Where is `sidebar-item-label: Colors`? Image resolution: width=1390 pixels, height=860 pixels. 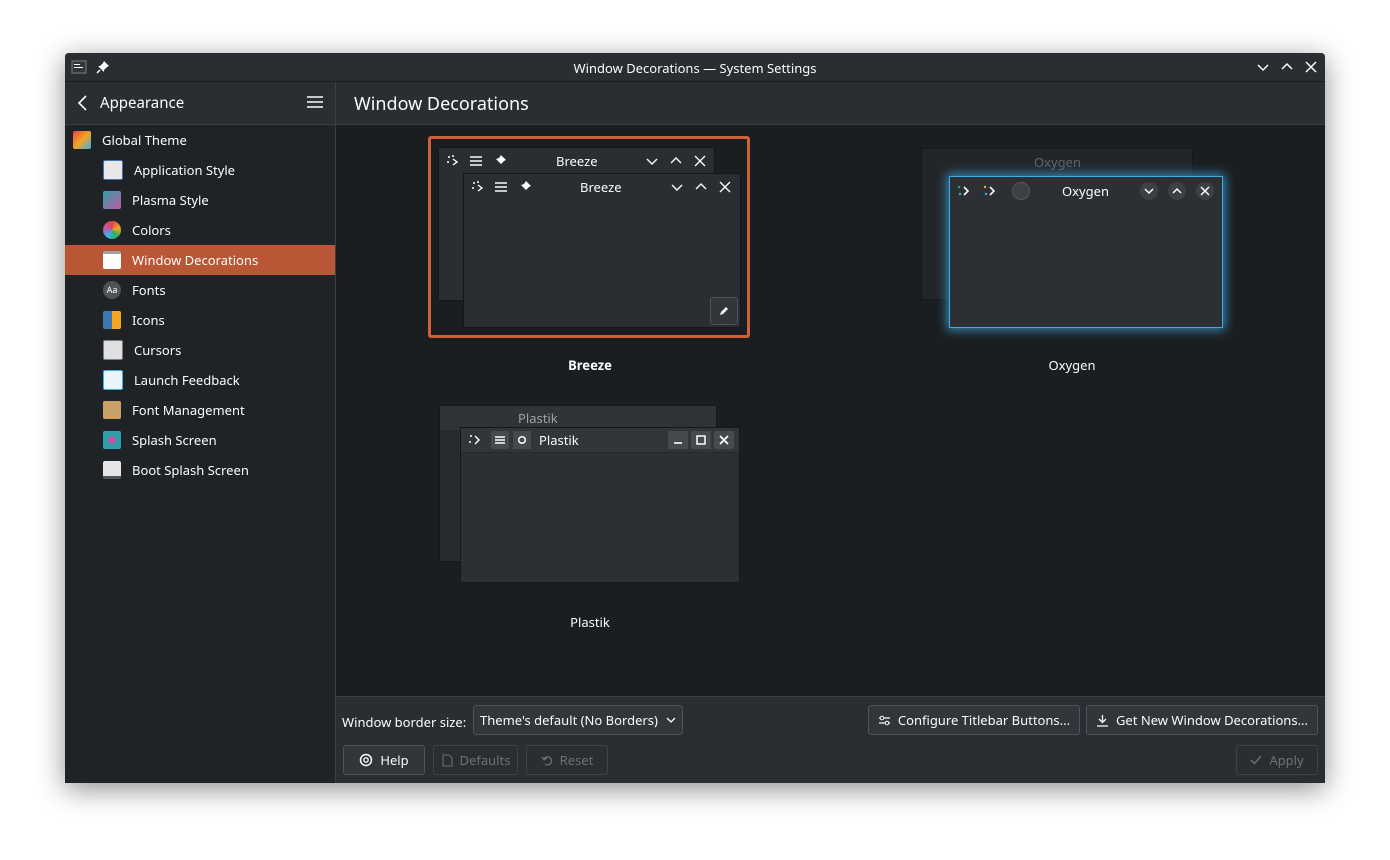
sidebar-item-label: Colors is located at coordinates (151, 230).